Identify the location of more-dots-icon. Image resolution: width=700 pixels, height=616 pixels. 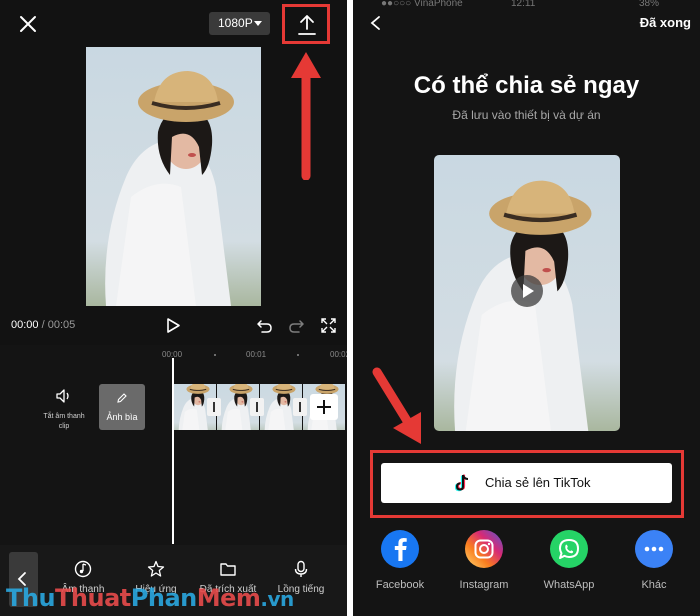
(654, 549).